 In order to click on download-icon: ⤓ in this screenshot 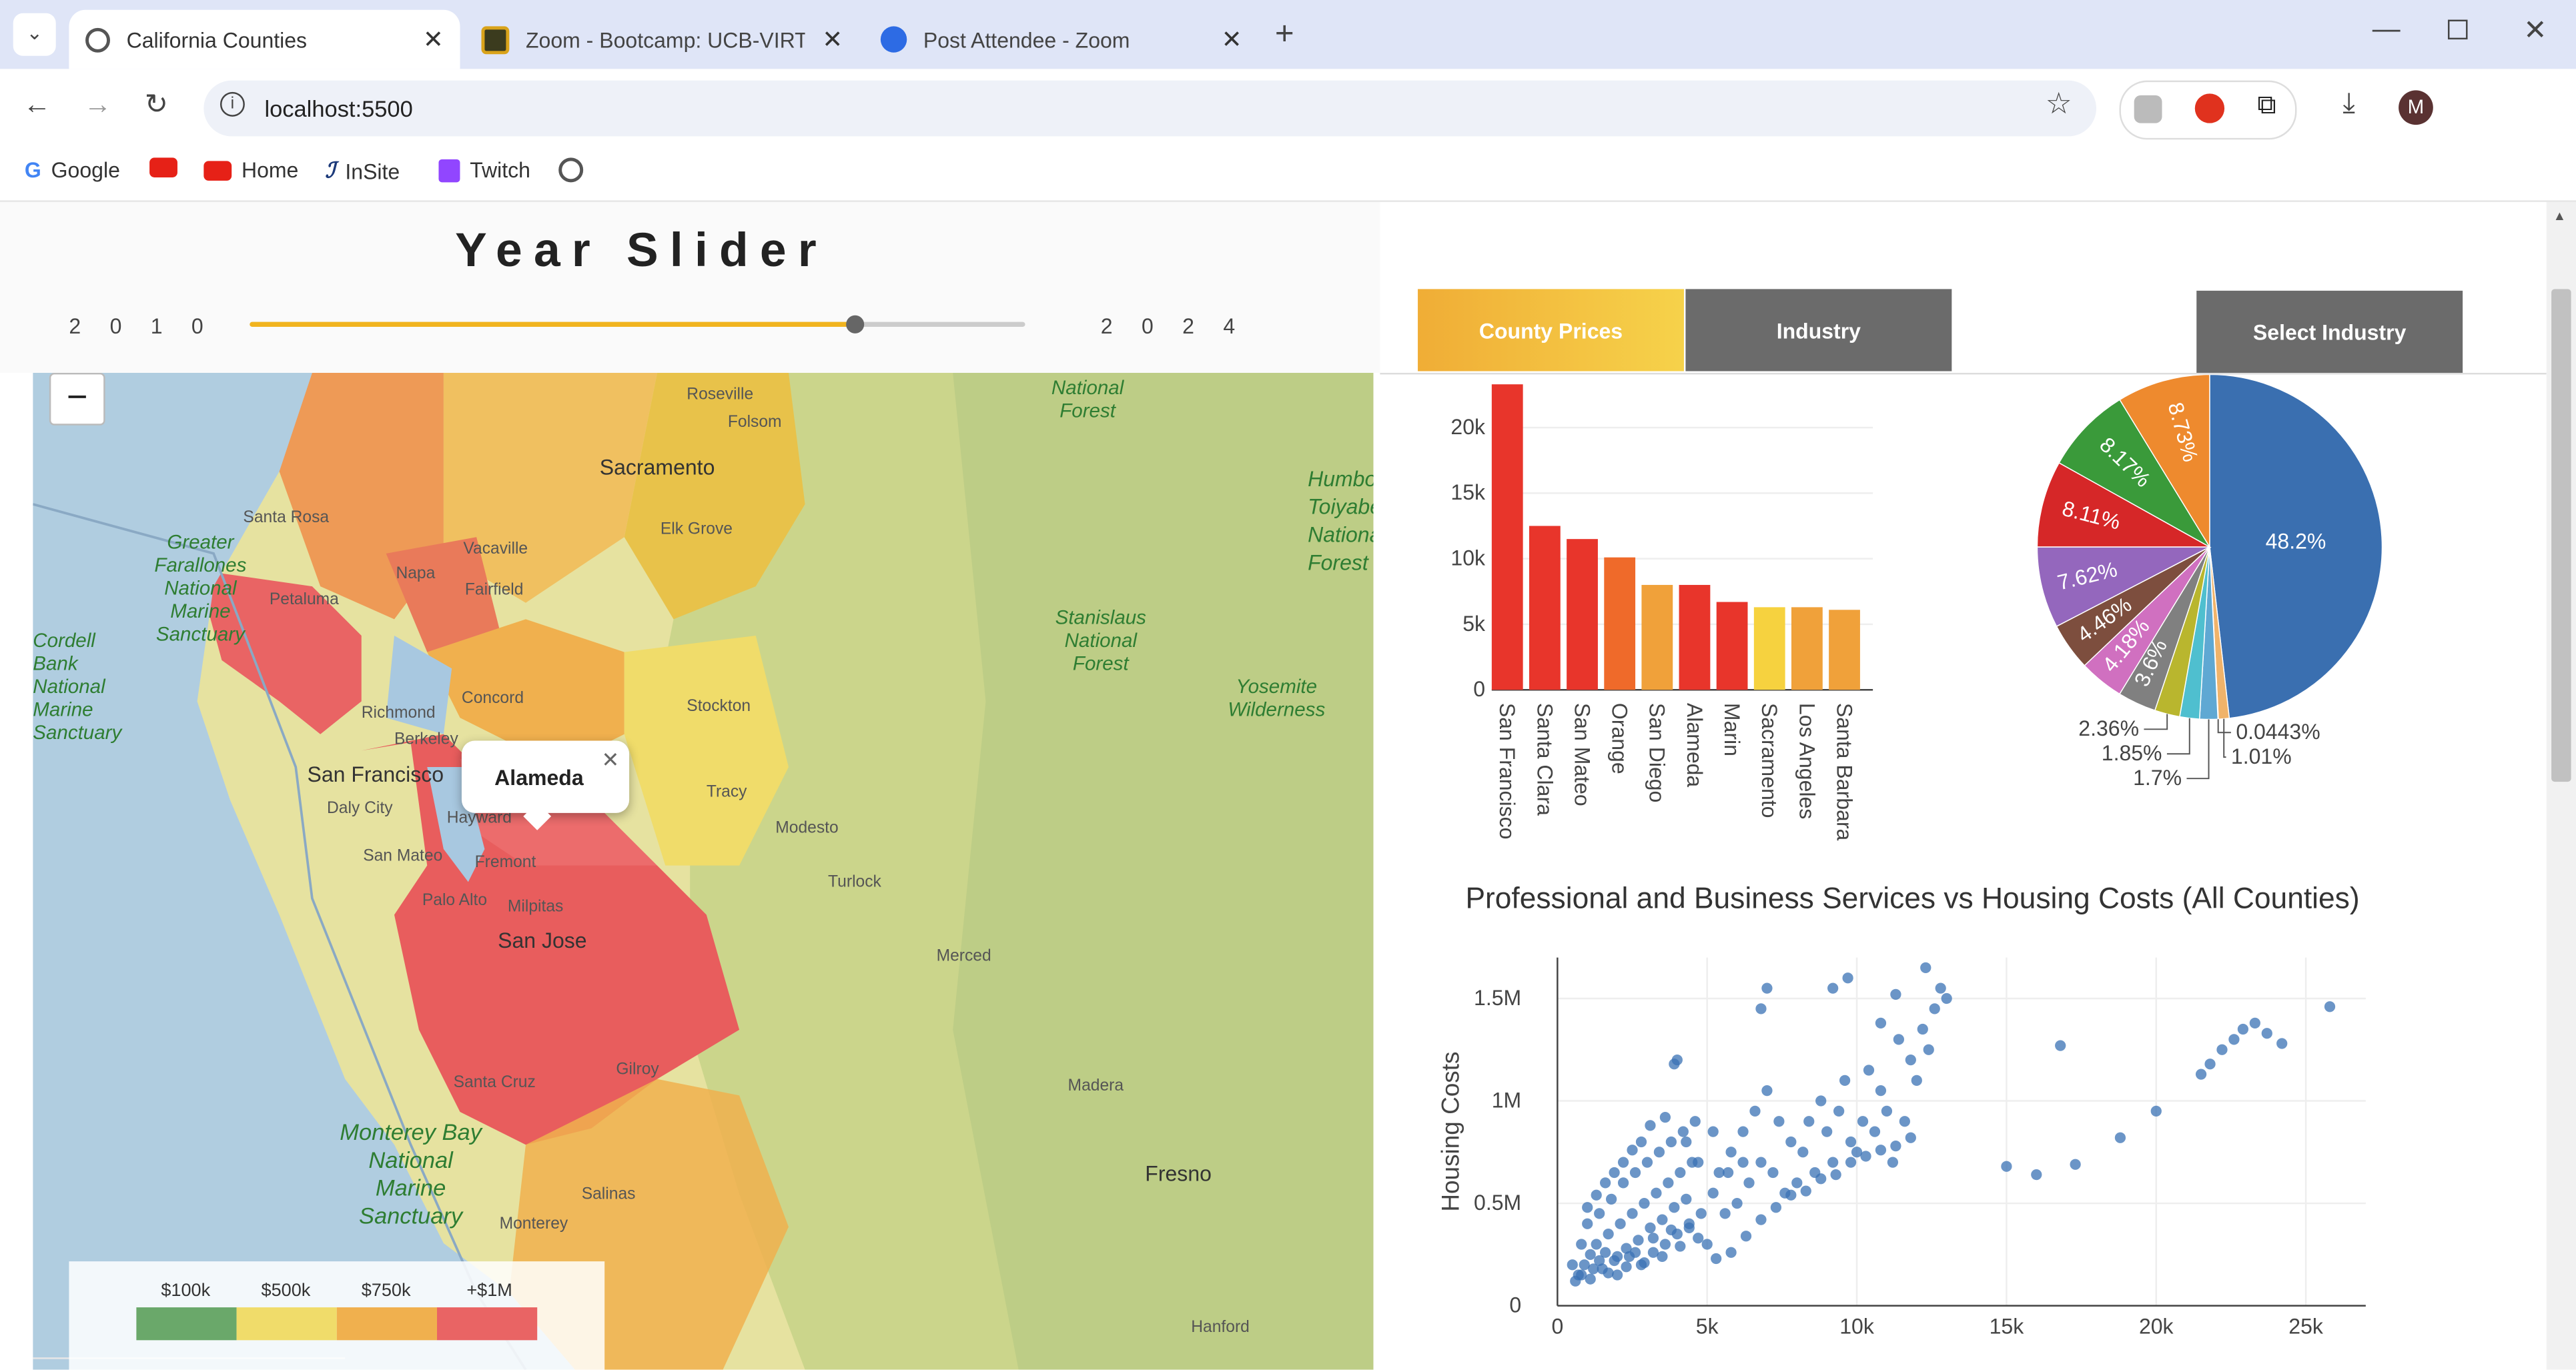, I will do `click(2348, 103)`.